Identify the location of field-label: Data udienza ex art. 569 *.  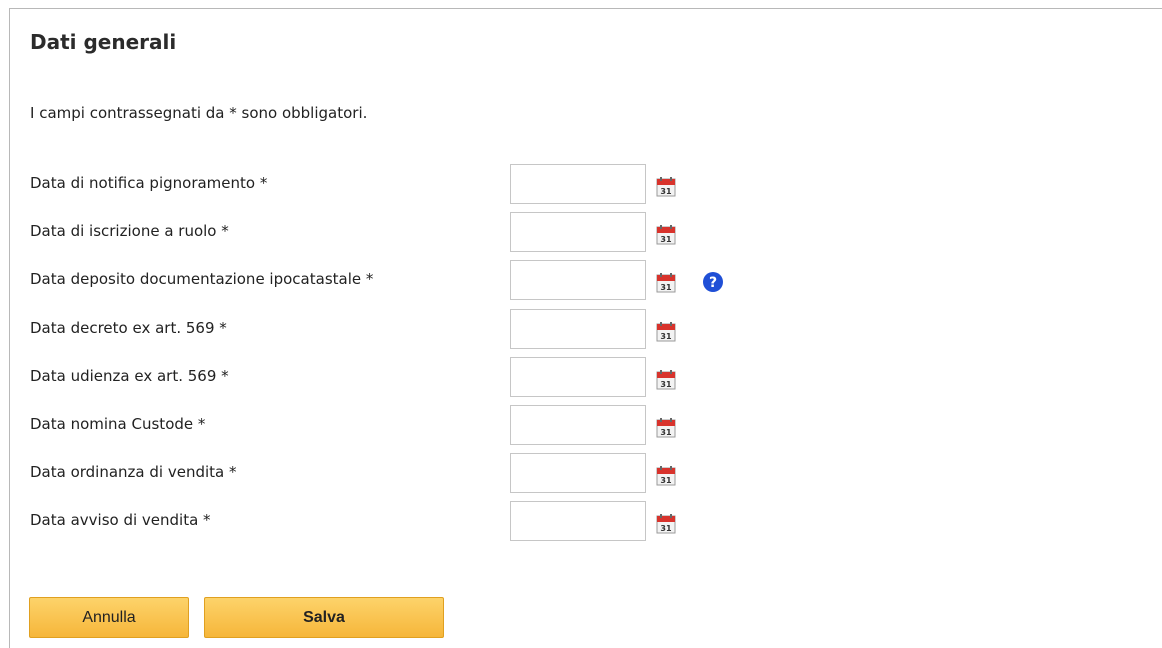
(129, 376).